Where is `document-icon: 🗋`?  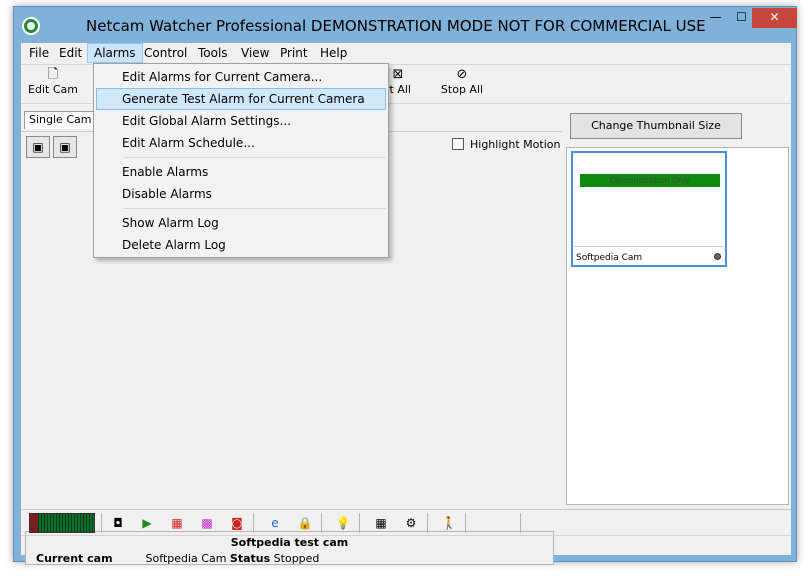 document-icon: 🗋 is located at coordinates (53, 74).